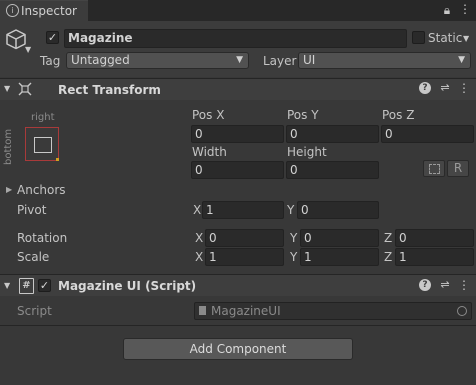 Image resolution: width=476 pixels, height=385 pixels. What do you see at coordinates (244, 257) in the screenshot?
I see `scale-x-field: 1` at bounding box center [244, 257].